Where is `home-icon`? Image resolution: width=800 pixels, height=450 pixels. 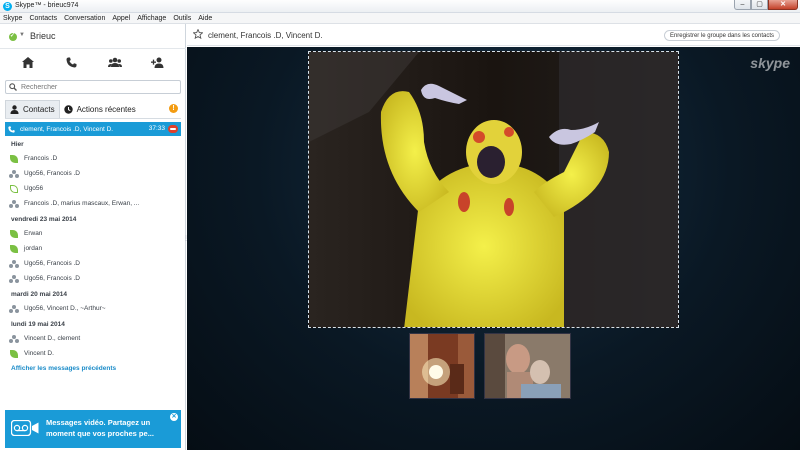 home-icon is located at coordinates (27, 62).